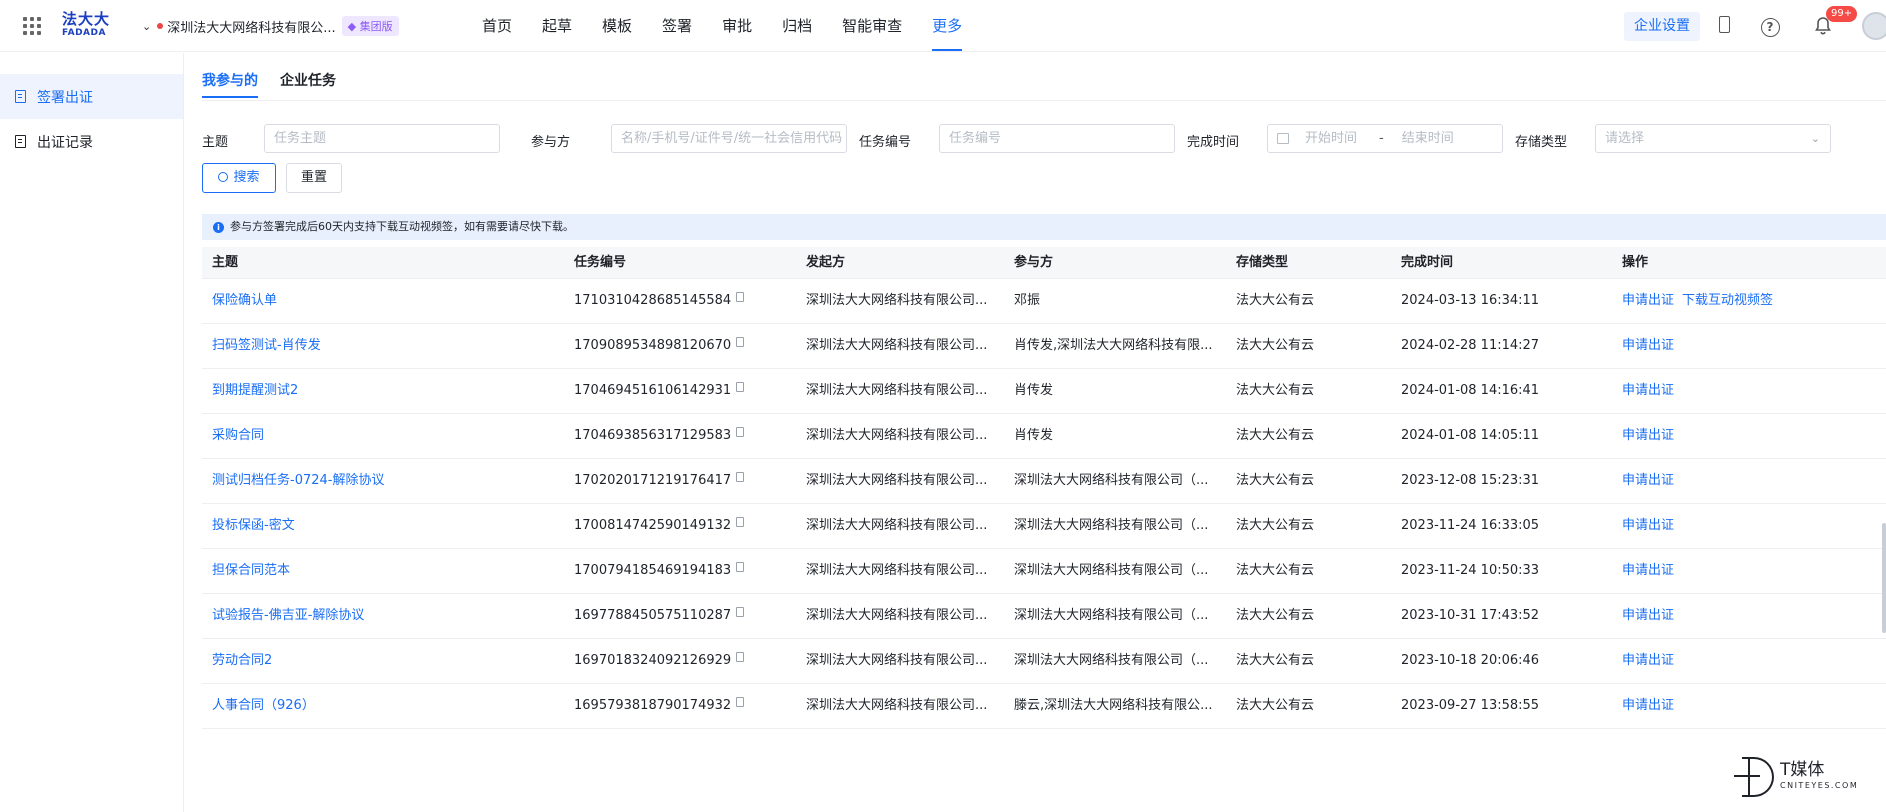 This screenshot has height=812, width=1886. I want to click on finish-time-cell: 2024-01-08 14:05:11, so click(1470, 435).